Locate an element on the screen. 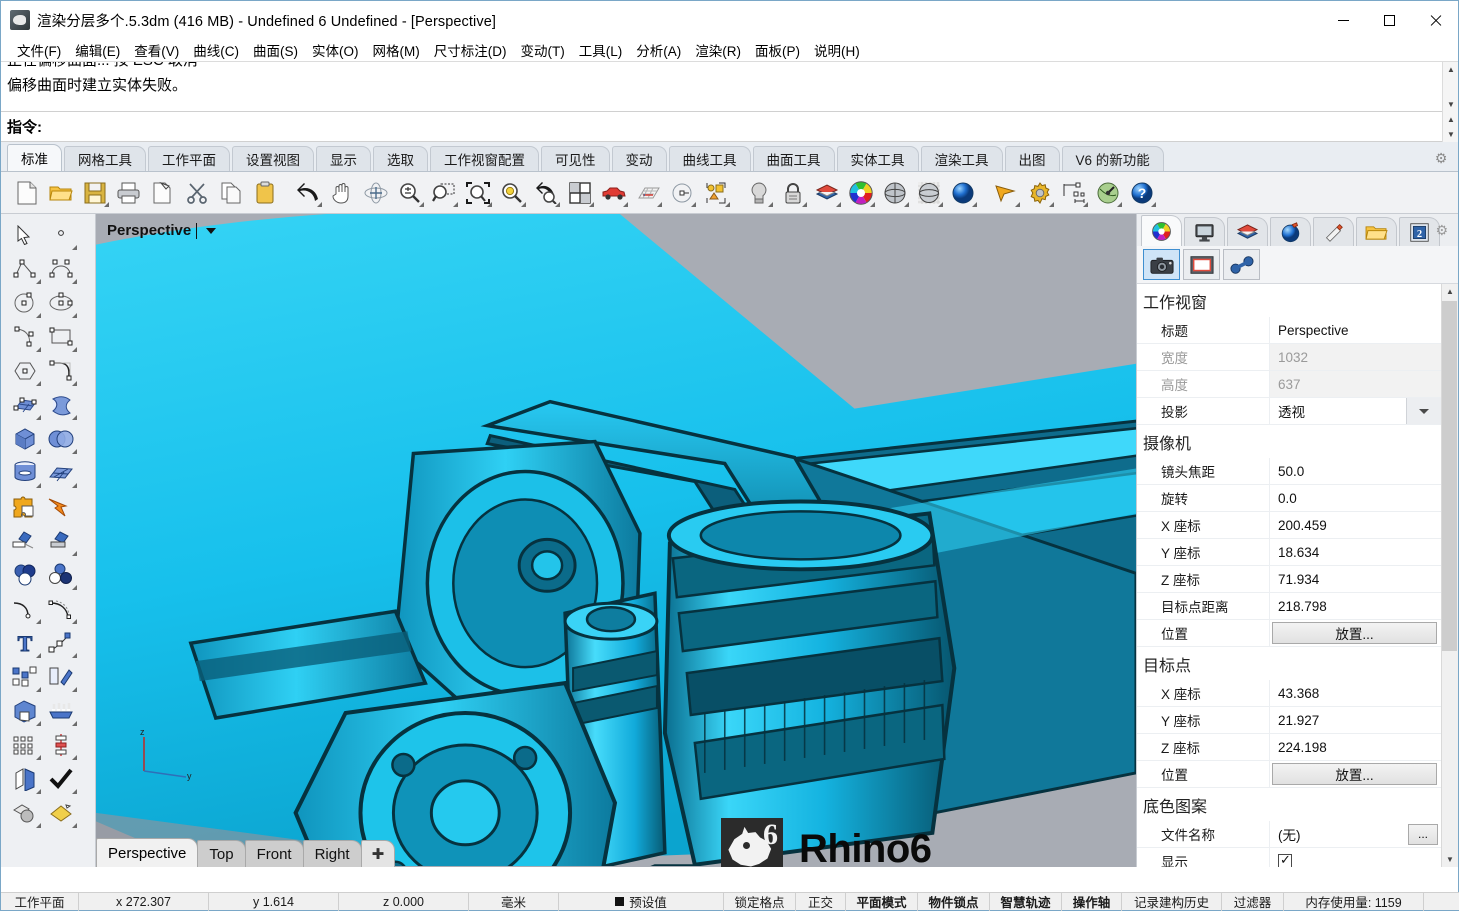 This screenshot has height=911, width=1459. menu-file: 文件(F) is located at coordinates (39, 50).